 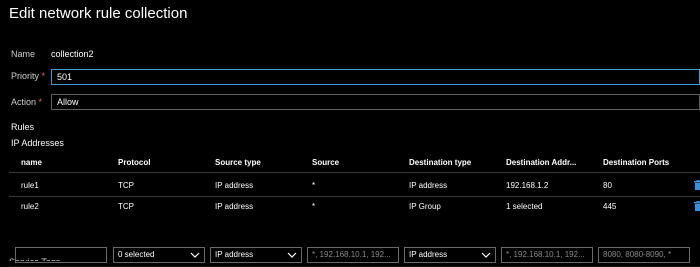 I want to click on rule-destination-address-cell: 192.168.1.2, so click(x=527, y=185).